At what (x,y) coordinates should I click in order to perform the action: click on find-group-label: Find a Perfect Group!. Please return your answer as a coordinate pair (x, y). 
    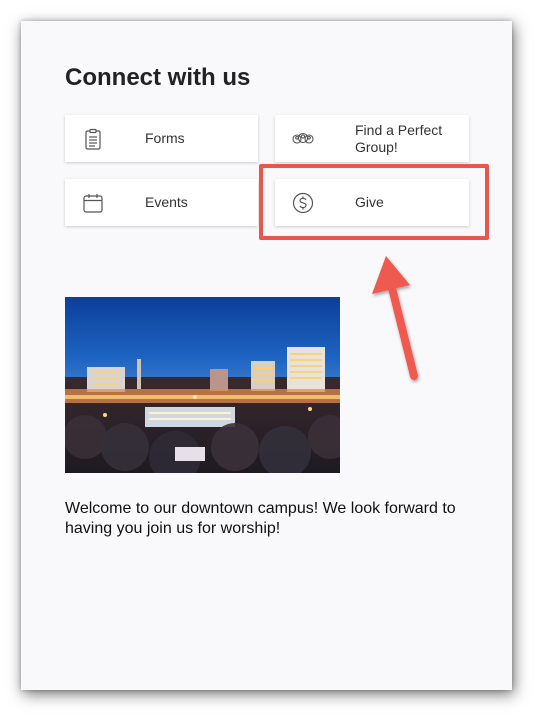
    Looking at the image, I should click on (399, 138).